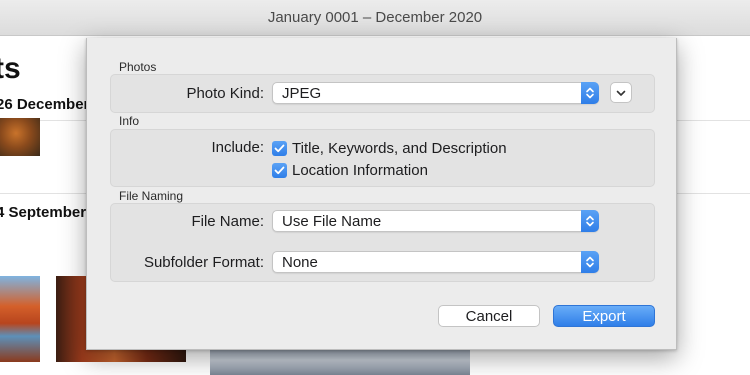  What do you see at coordinates (227, 221) in the screenshot?
I see `file-name-label: File Name:` at bounding box center [227, 221].